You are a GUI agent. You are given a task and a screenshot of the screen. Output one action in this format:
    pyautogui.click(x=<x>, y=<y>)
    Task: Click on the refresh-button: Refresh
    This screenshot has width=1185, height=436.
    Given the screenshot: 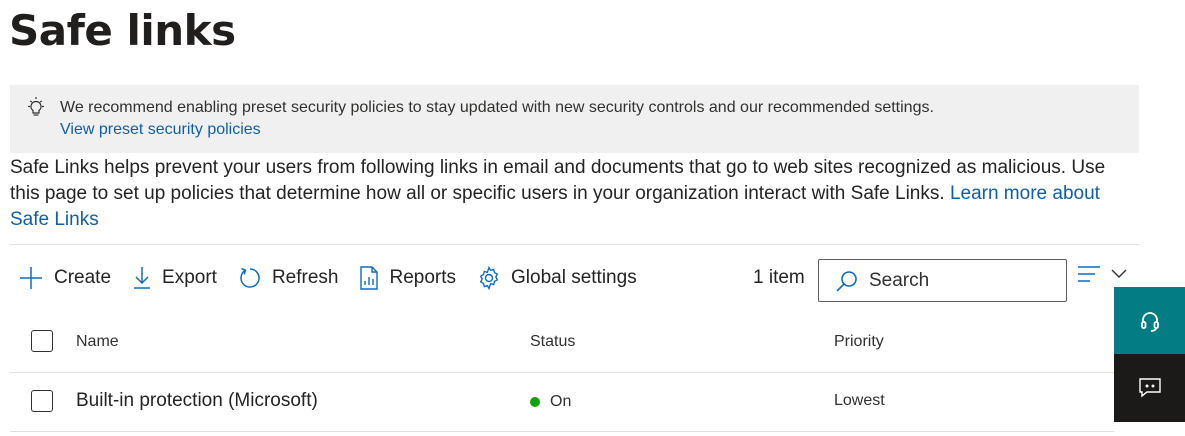 What is the action you would take?
    pyautogui.click(x=288, y=278)
    